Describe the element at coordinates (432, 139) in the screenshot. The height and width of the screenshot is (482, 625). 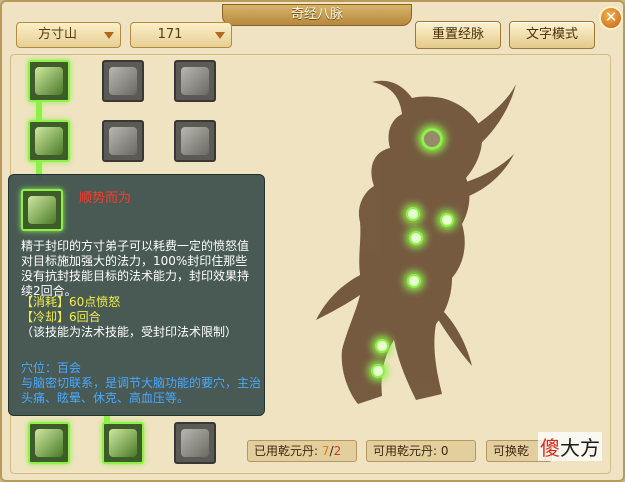
I see `acupoint-baihui` at that location.